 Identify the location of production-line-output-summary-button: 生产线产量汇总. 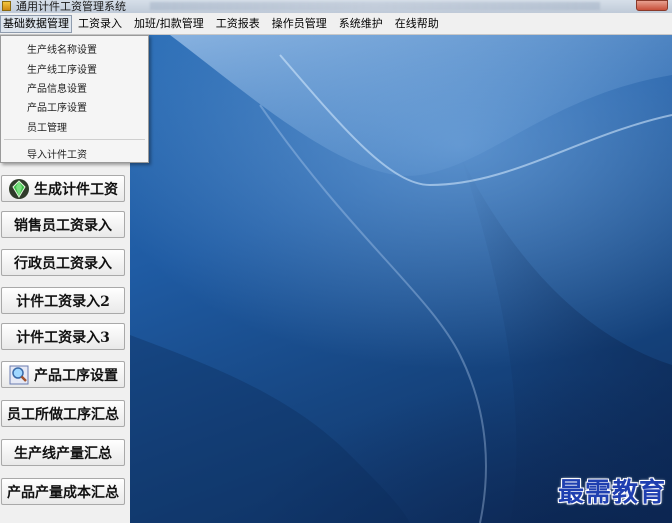
(63, 452).